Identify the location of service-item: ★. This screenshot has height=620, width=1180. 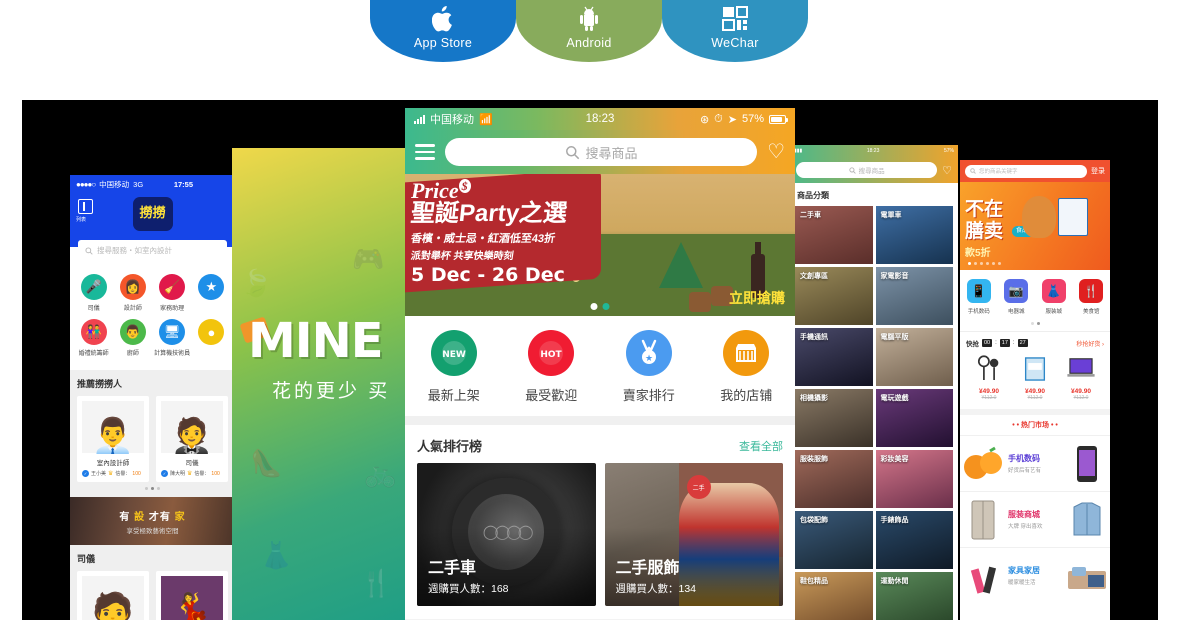
(211, 293).